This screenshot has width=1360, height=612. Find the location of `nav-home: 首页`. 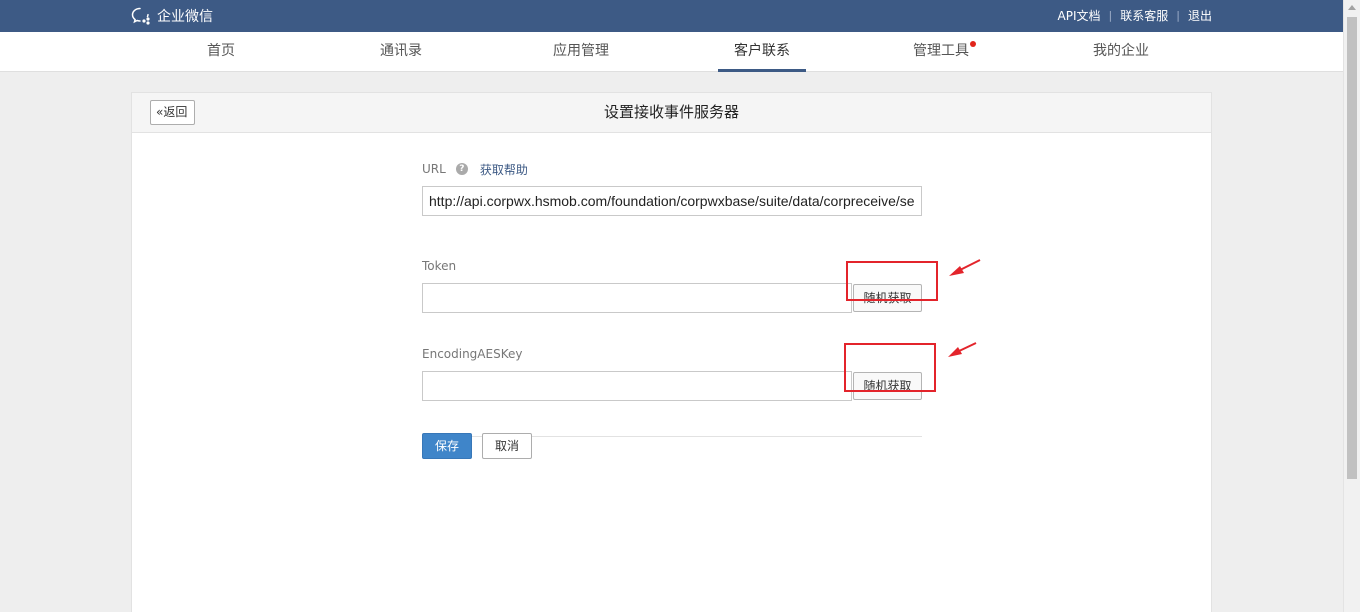

nav-home: 首页 is located at coordinates (221, 52).